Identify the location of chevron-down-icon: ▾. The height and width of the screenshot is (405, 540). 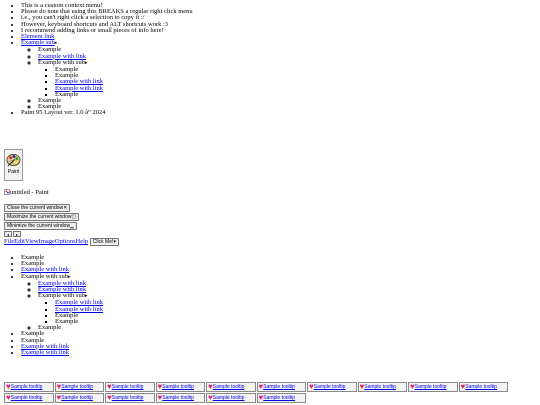
(114, 242).